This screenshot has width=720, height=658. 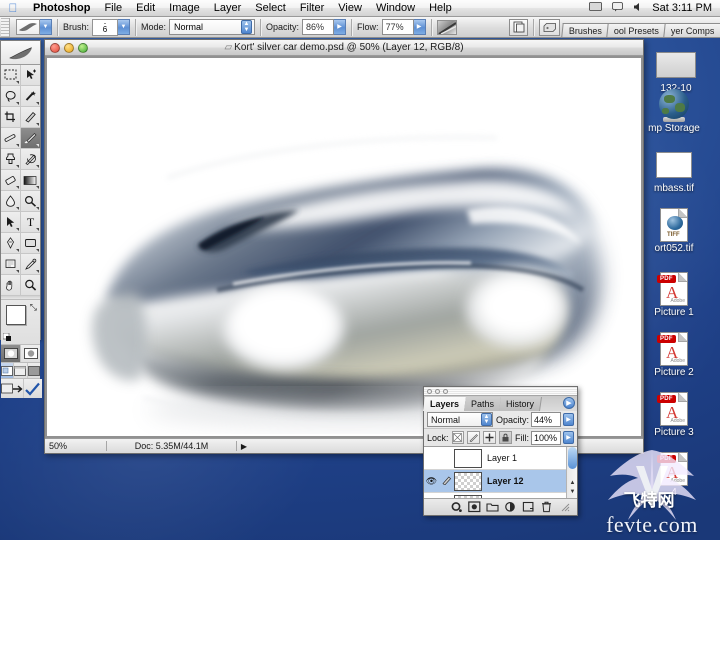 I want to click on scroll-up-arrow: ▲, so click(x=572, y=483).